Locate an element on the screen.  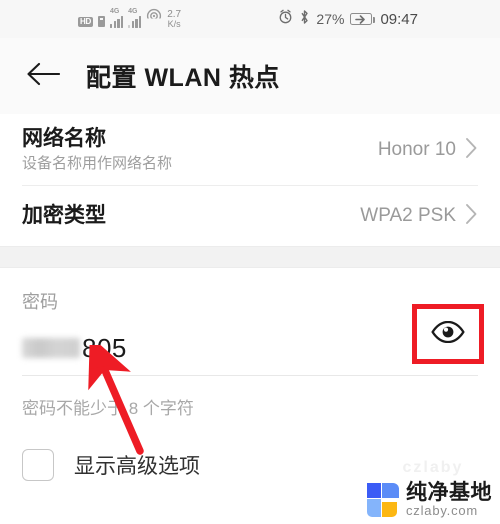
section-separator is located at coordinates (250, 257).